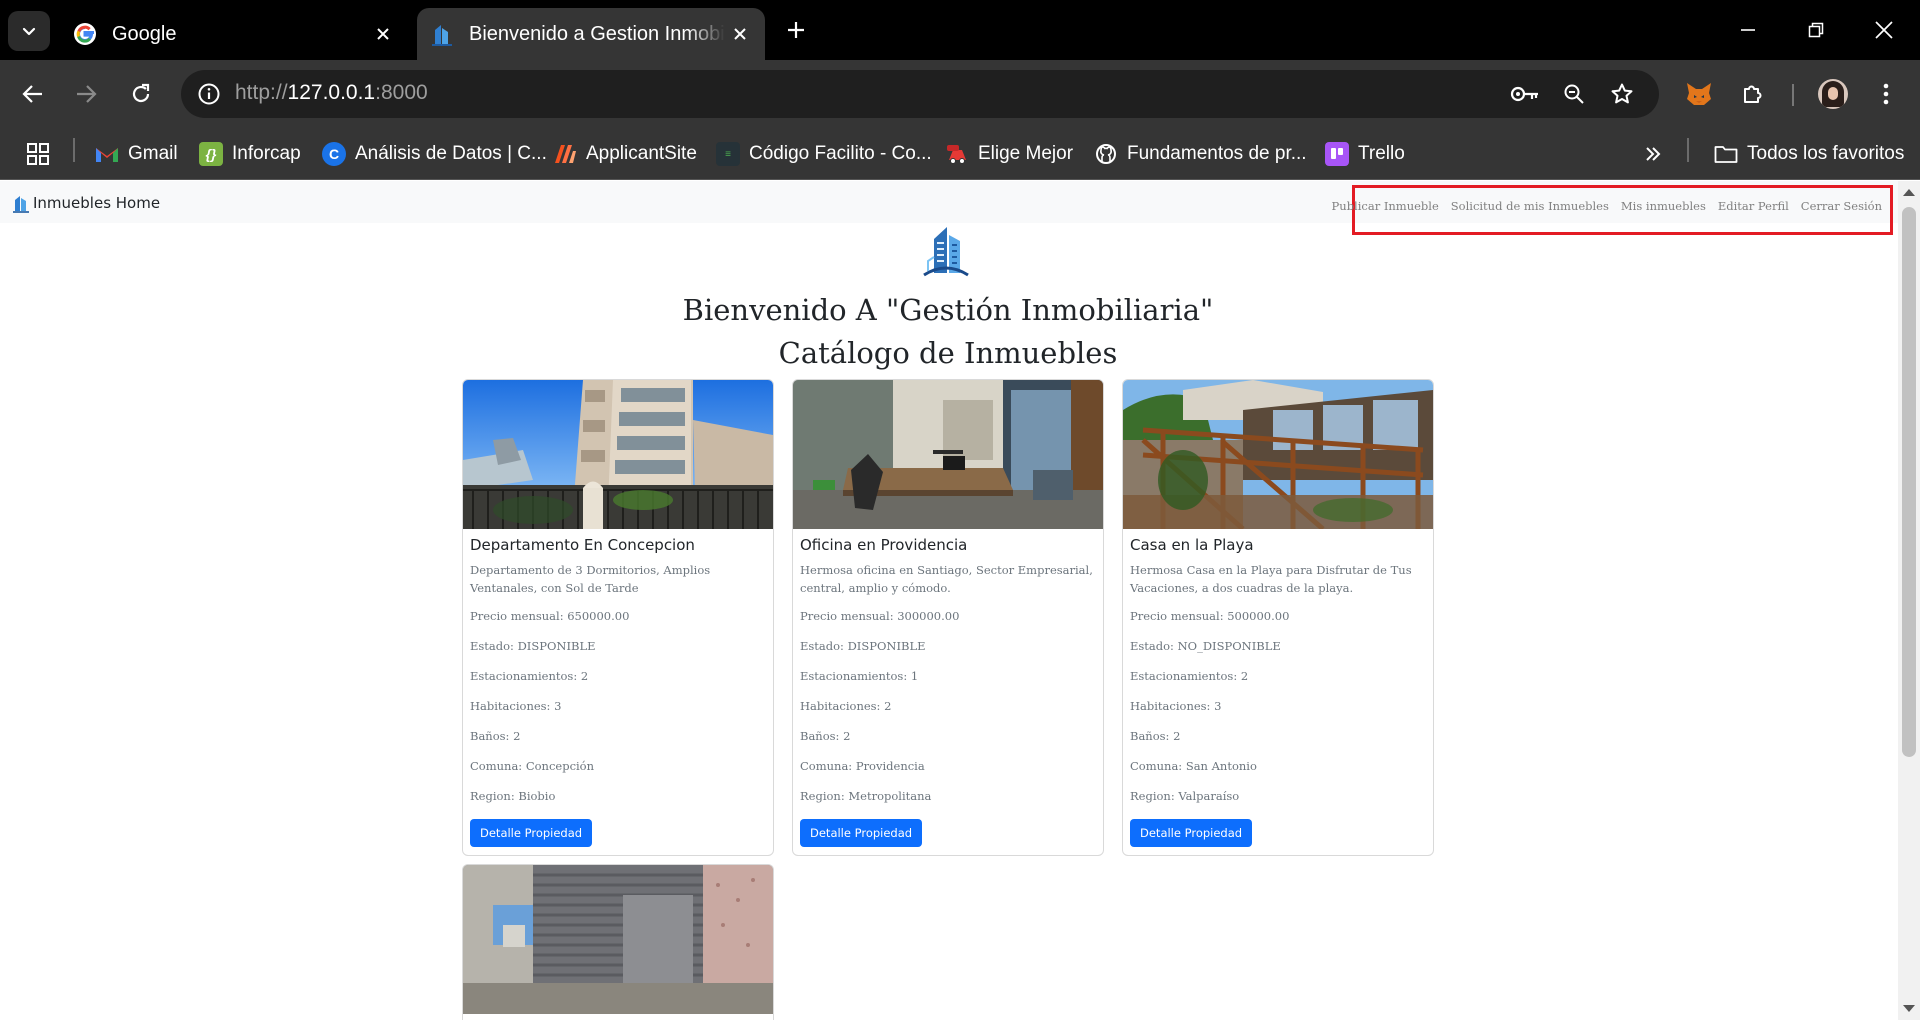 Image resolution: width=1920 pixels, height=1020 pixels. I want to click on extensions-puzzle-icon, so click(1753, 94).